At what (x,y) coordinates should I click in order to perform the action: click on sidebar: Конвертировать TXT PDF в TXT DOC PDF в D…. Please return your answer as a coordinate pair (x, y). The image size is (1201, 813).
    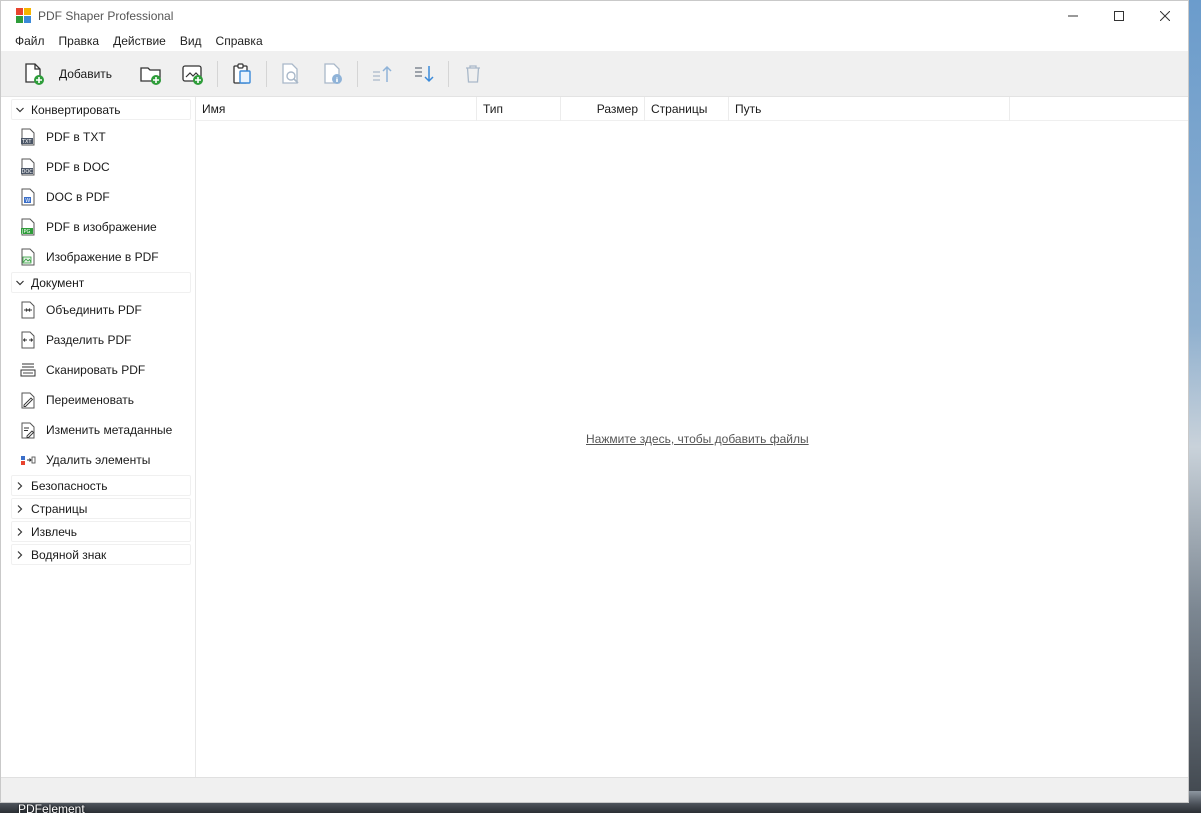
    Looking at the image, I should click on (98, 437).